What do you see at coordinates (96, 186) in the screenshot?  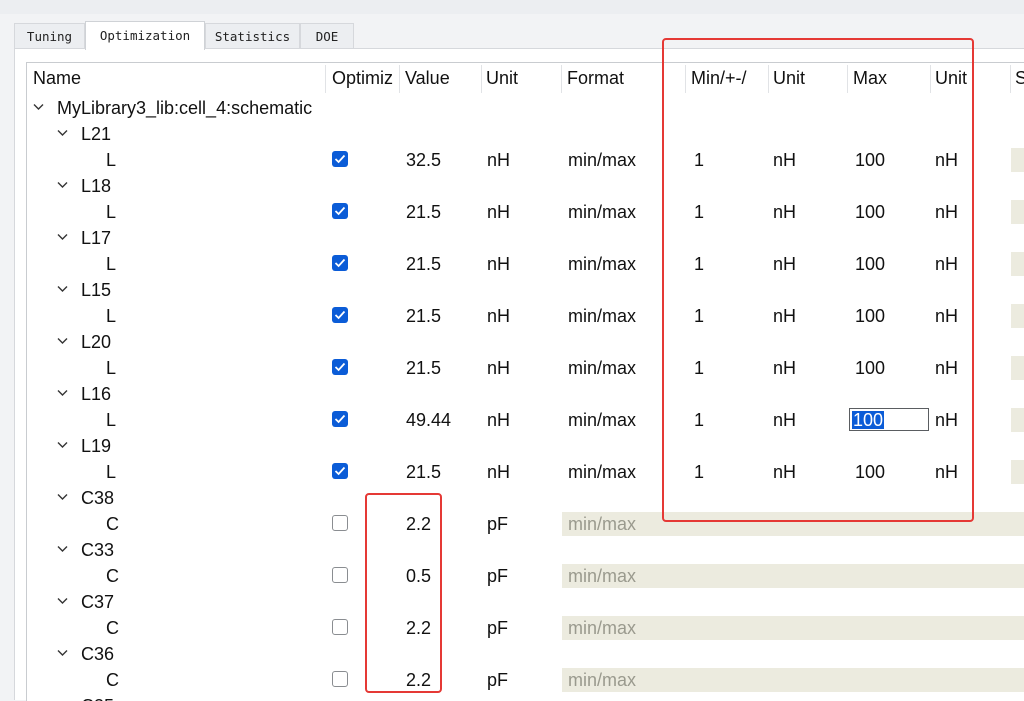 I see `component-name: L18` at bounding box center [96, 186].